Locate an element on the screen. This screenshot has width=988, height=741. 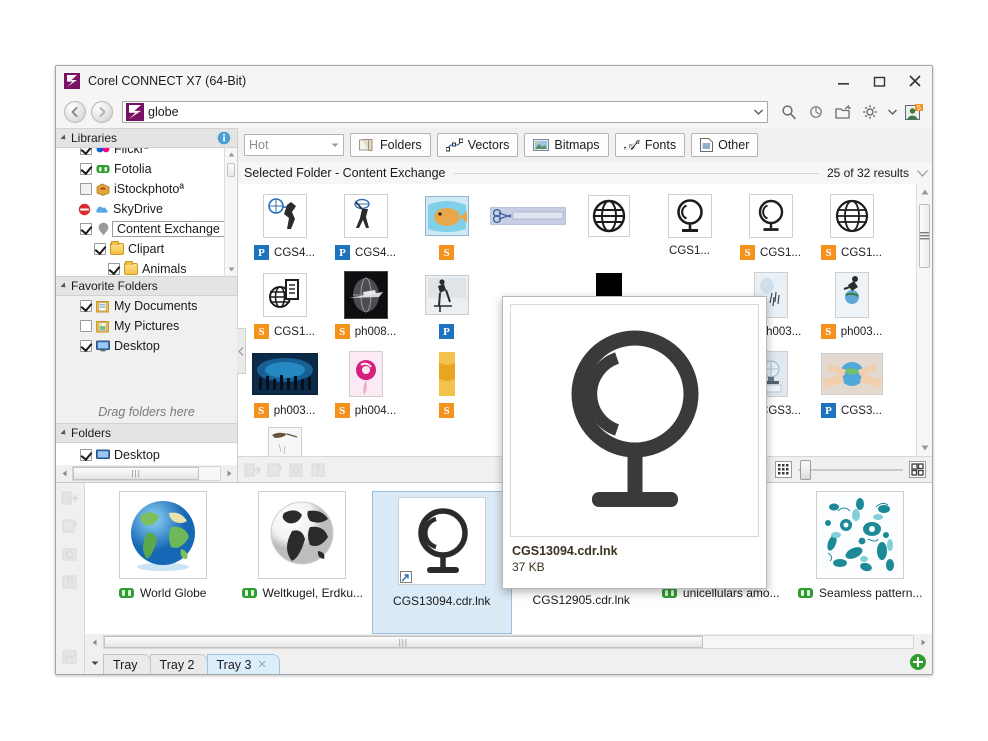
category-vectors-button: Vectors is located at coordinates (477, 145).